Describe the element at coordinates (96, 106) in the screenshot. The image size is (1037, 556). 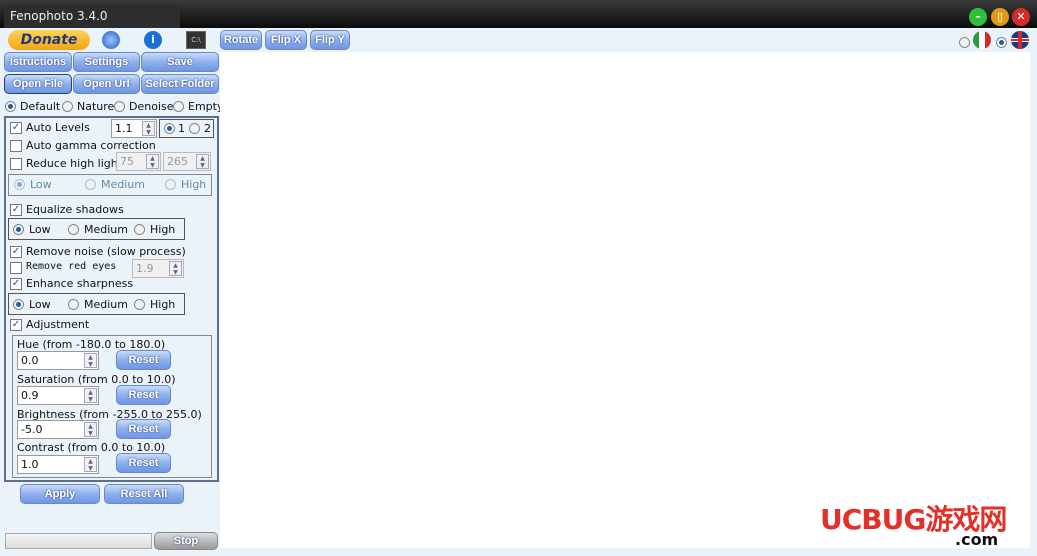
I see `preset-nature-label: Nature` at that location.